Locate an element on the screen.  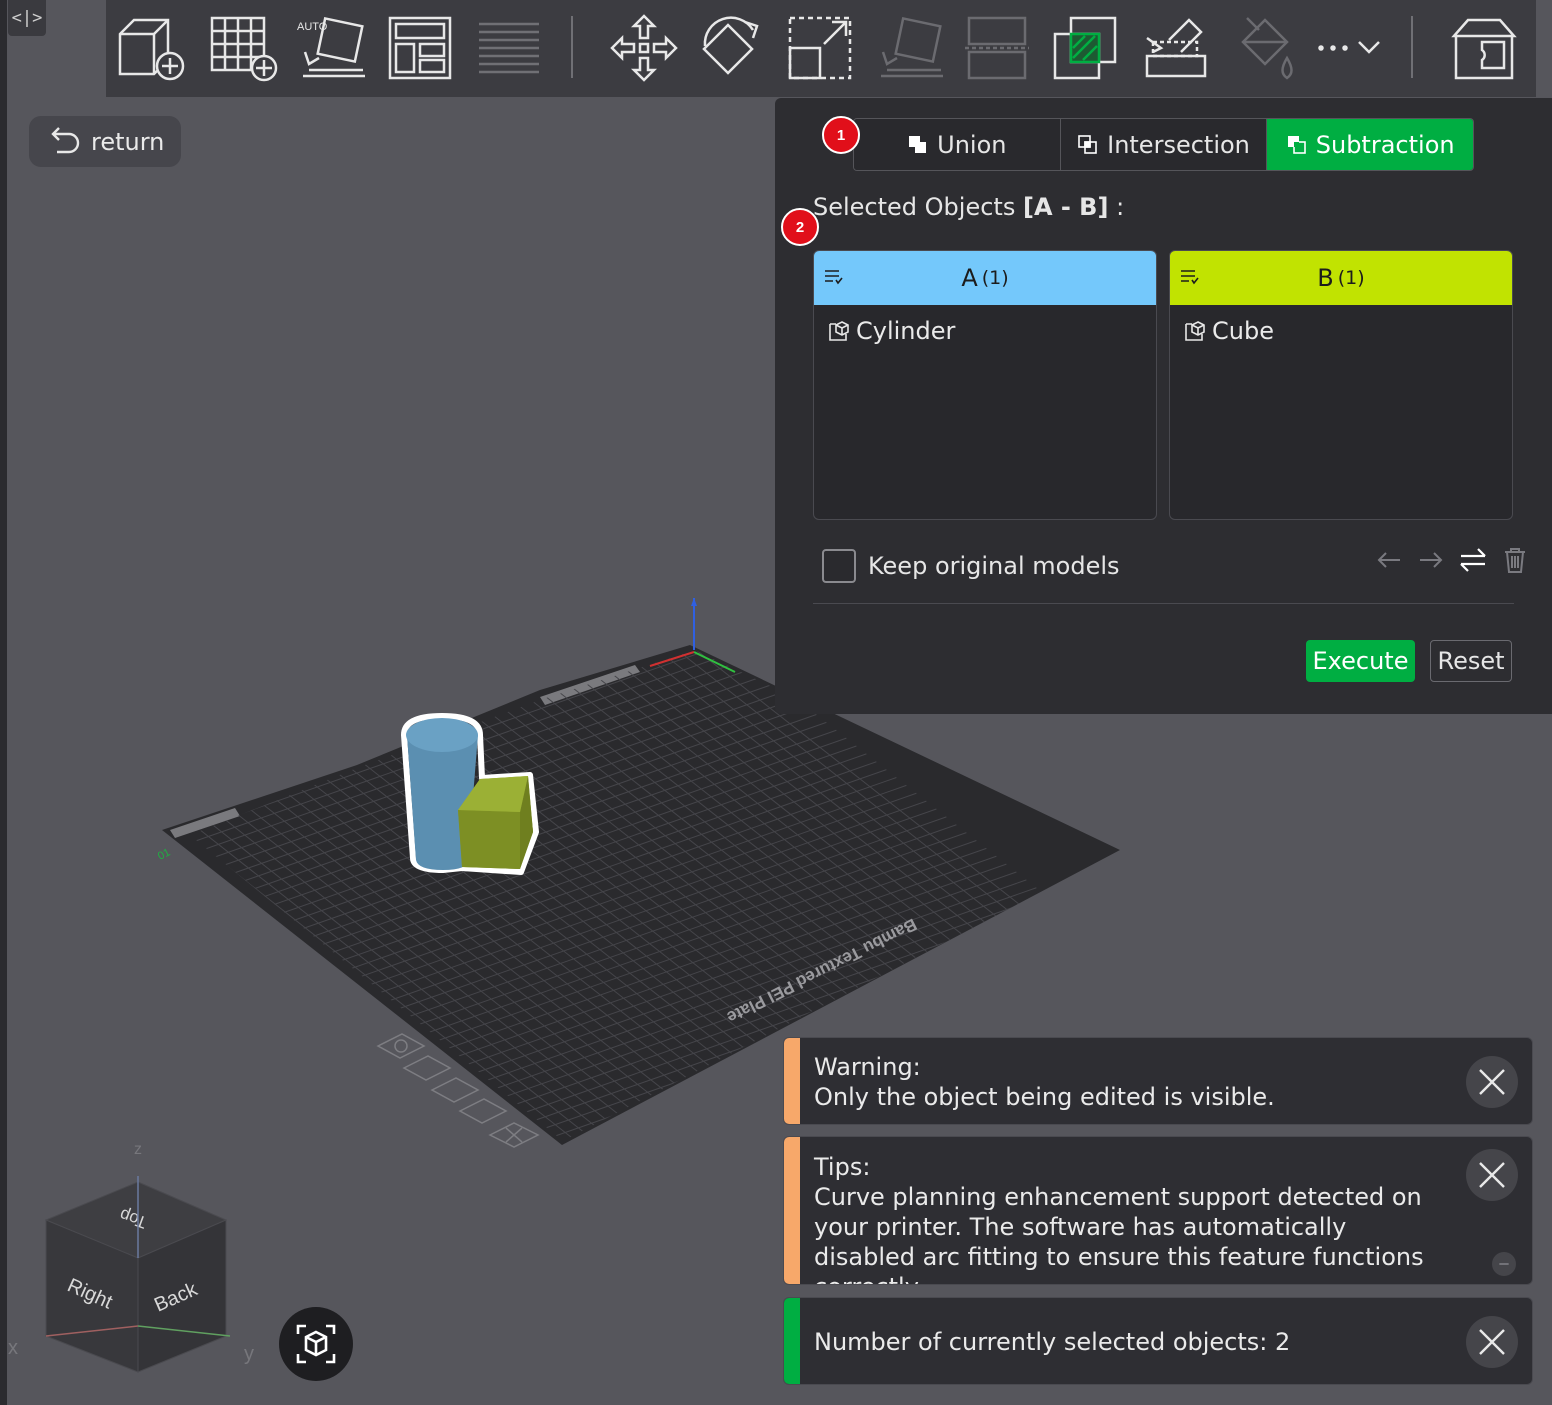
cube-front is located at coordinates (489, 839).